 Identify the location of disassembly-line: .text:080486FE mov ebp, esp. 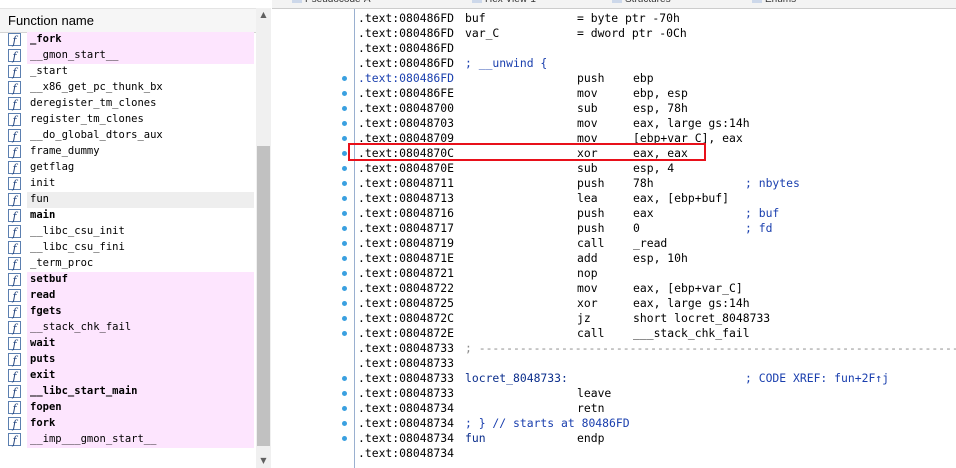
(656, 93).